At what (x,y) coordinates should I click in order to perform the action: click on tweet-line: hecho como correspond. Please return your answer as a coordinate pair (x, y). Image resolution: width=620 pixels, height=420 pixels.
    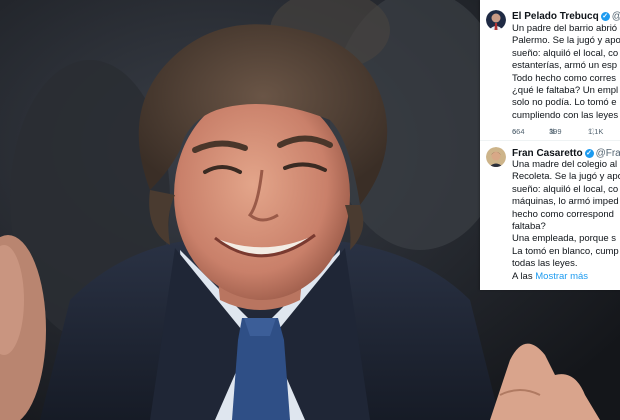
    Looking at the image, I should click on (563, 214).